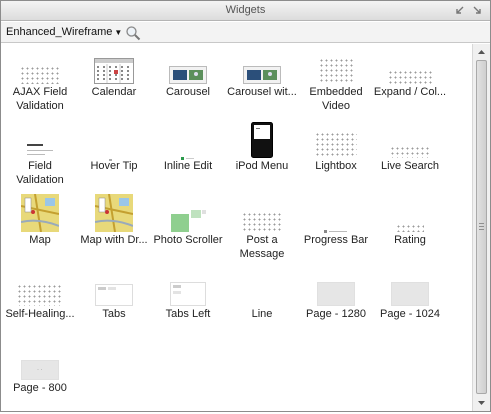 The image size is (491, 414). Describe the element at coordinates (336, 166) in the screenshot. I see `widget-label: Lightbox` at that location.